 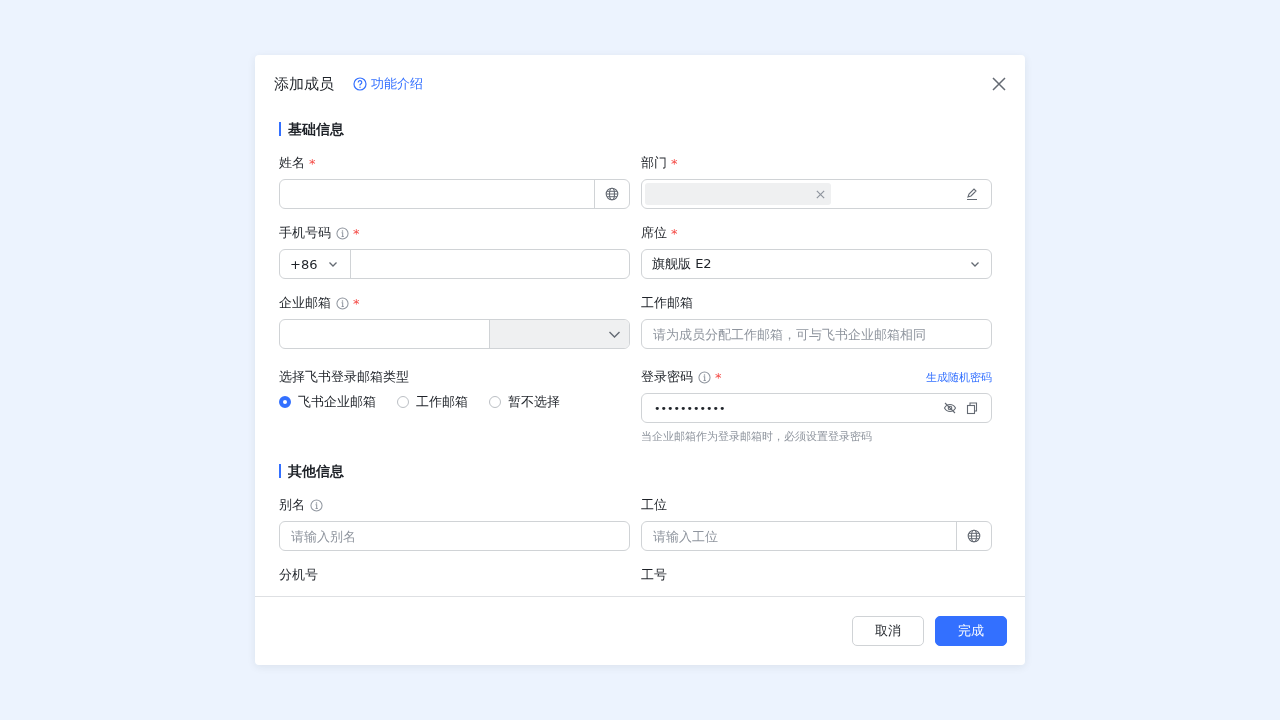 I want to click on phone-field: +86, so click(x=454, y=264).